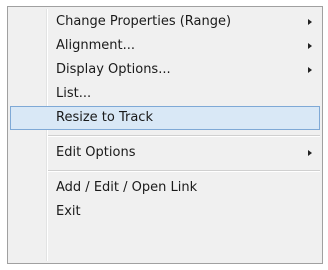 The height and width of the screenshot is (270, 328). Describe the element at coordinates (165, 212) in the screenshot. I see `menu-item-exit: Exit` at that location.